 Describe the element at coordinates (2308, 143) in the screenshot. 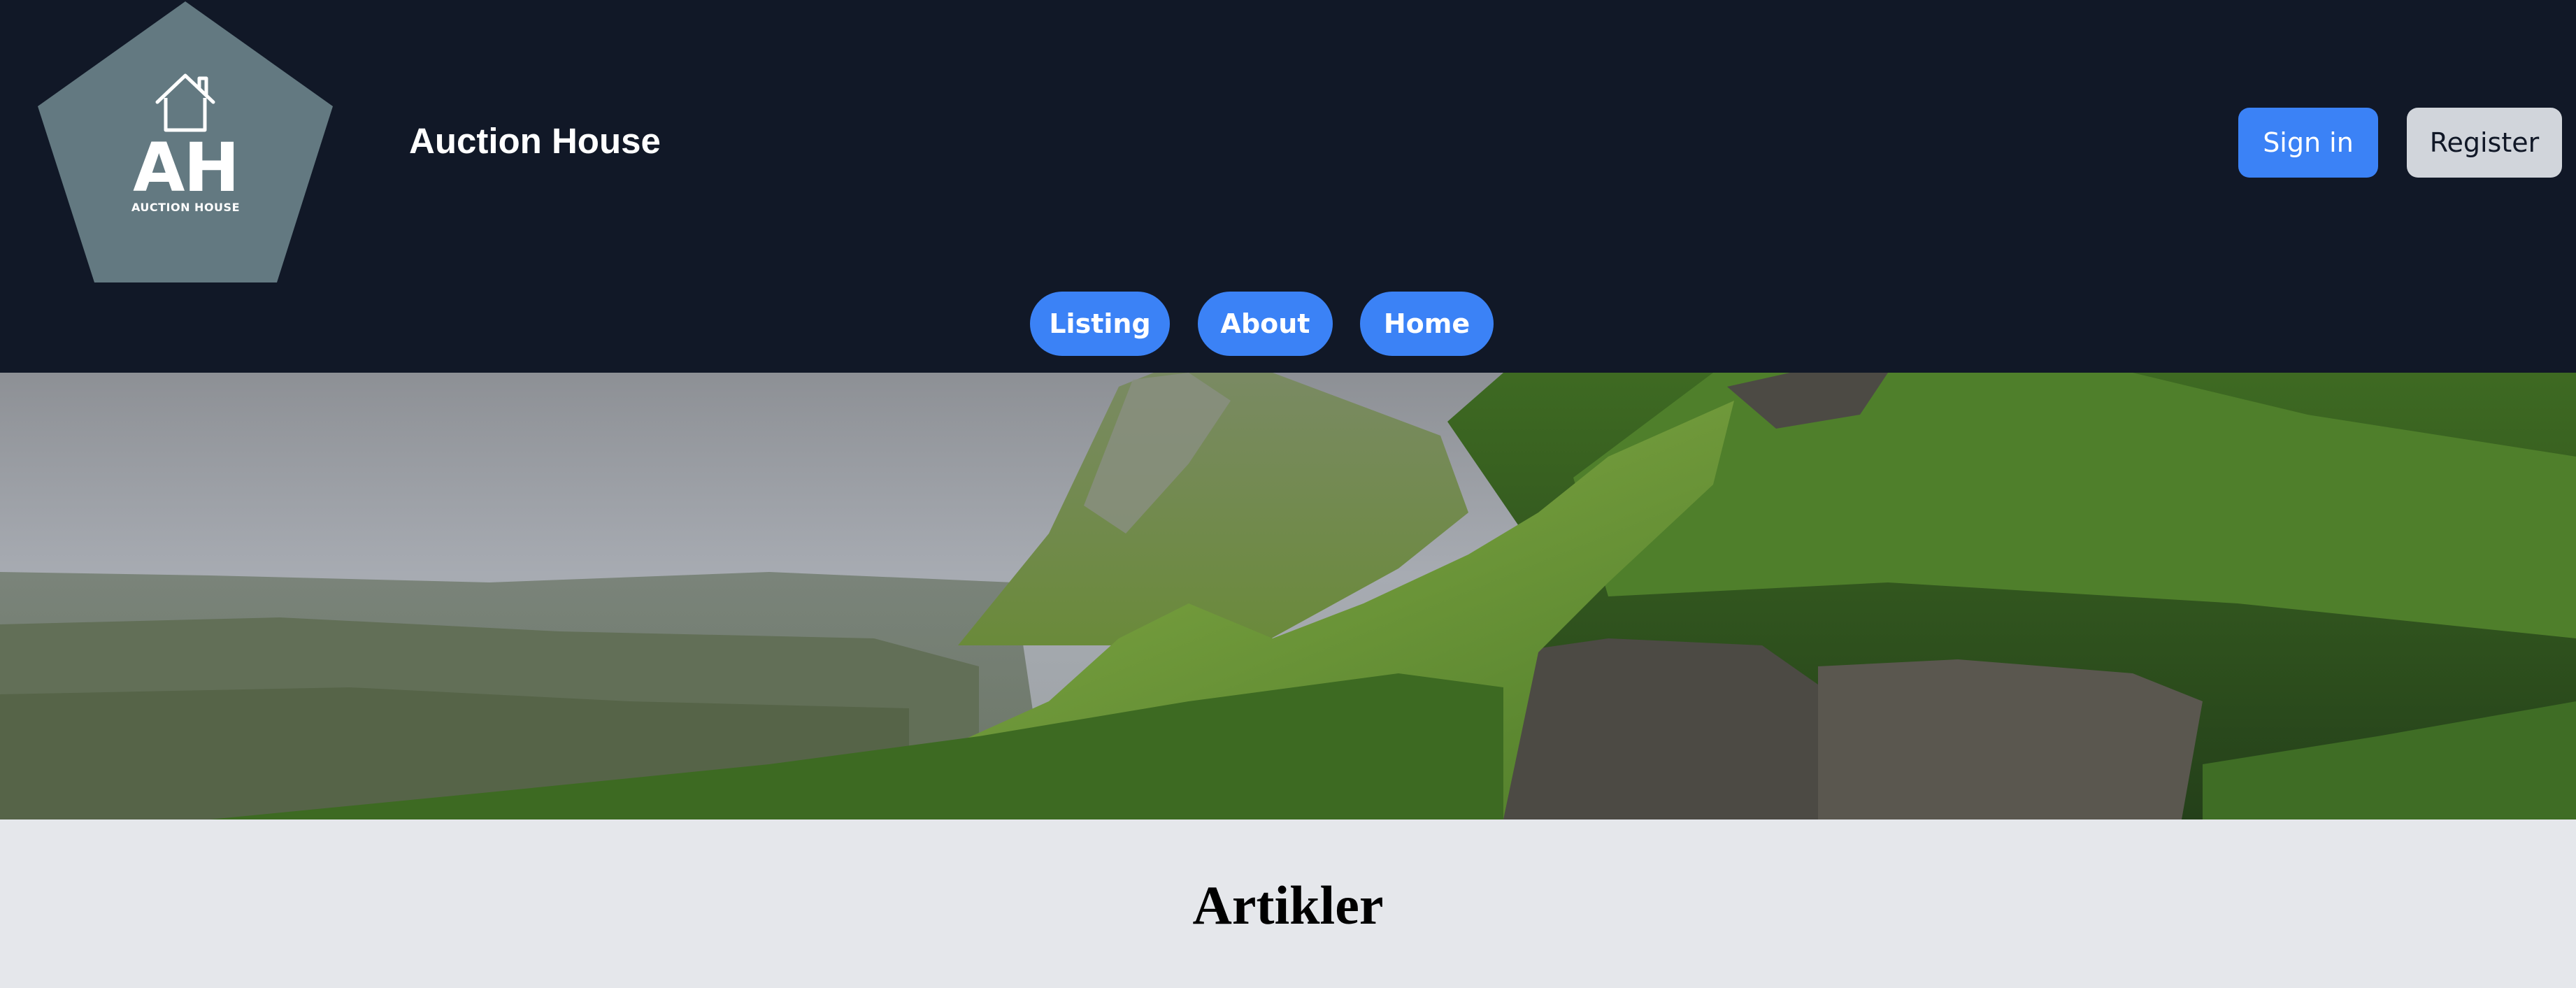

I see `sign-in-button: Sign in` at that location.